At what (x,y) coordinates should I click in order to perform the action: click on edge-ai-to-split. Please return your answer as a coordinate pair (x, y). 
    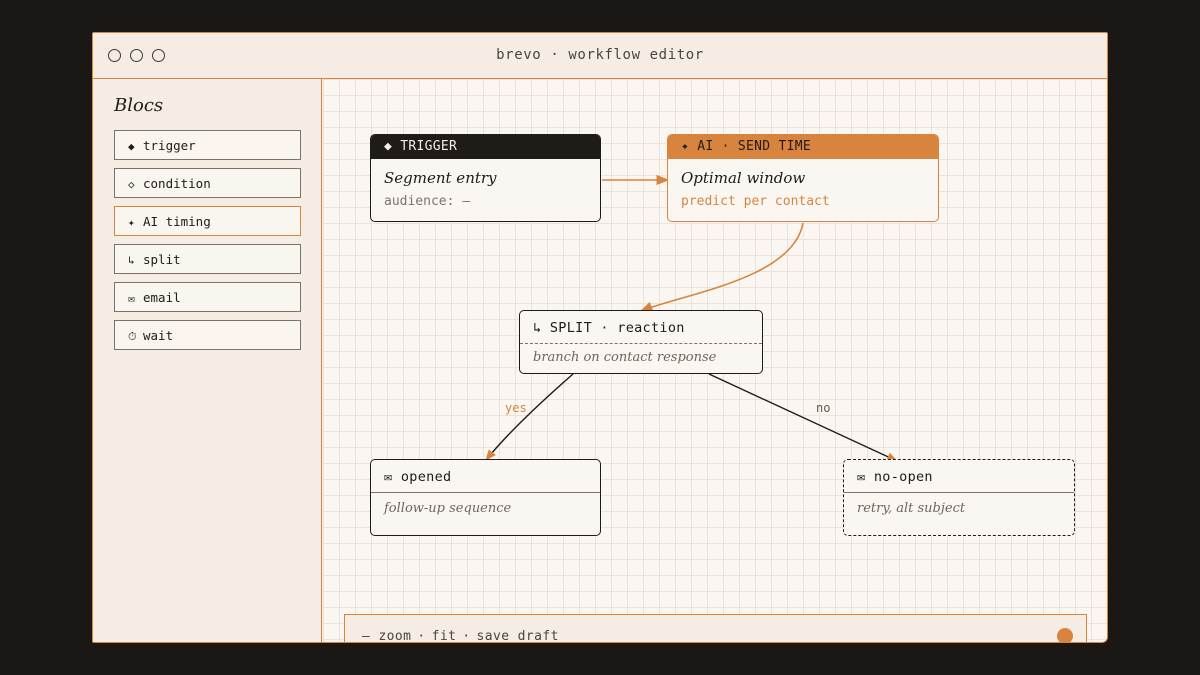
    Looking at the image, I should click on (721, 267).